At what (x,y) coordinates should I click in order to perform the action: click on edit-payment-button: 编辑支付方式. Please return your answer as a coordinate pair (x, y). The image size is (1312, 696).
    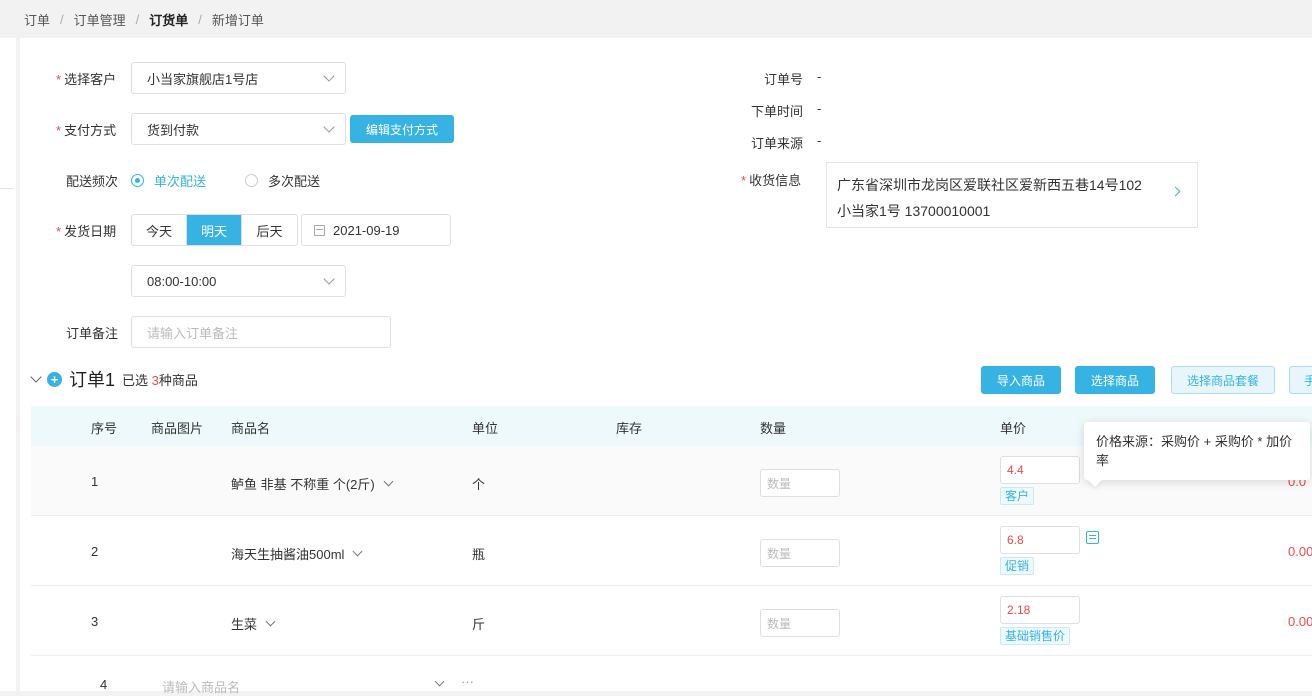
    Looking at the image, I should click on (402, 129).